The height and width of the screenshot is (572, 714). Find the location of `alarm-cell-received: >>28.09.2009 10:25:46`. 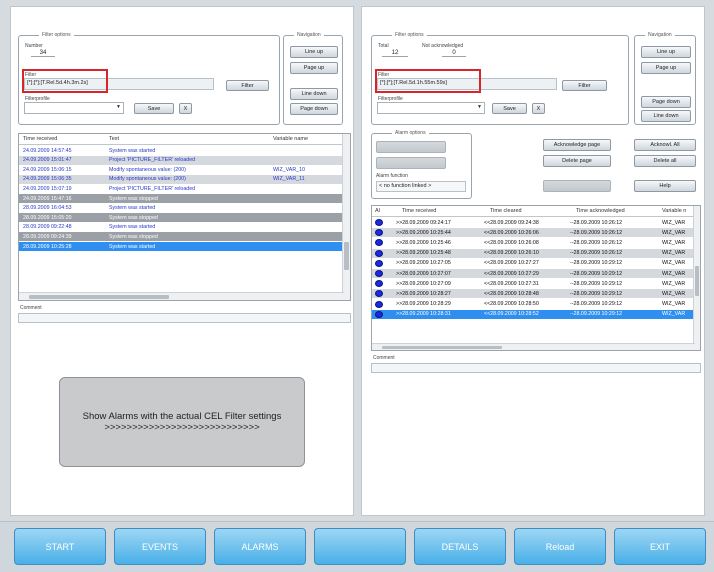

alarm-cell-received: >>28.09.2009 10:25:46 is located at coordinates (423, 242).